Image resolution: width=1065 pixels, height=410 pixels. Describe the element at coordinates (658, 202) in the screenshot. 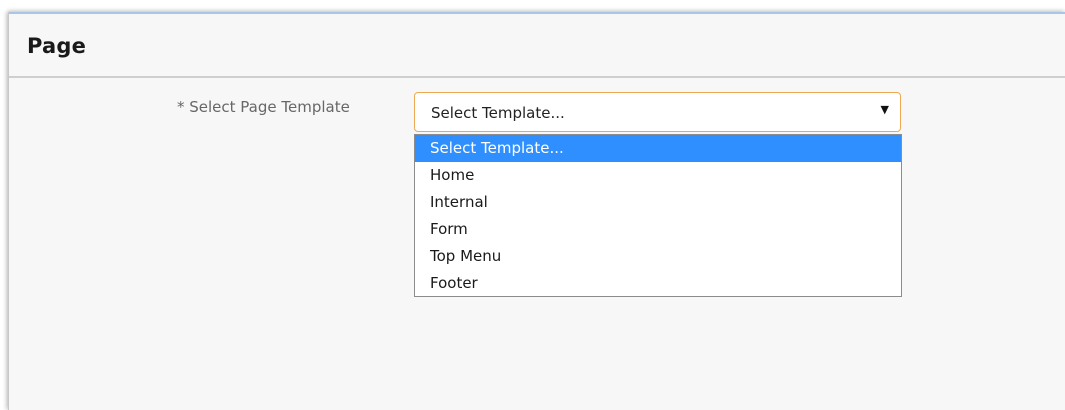

I see `dropdown-option-internal: Internal` at that location.